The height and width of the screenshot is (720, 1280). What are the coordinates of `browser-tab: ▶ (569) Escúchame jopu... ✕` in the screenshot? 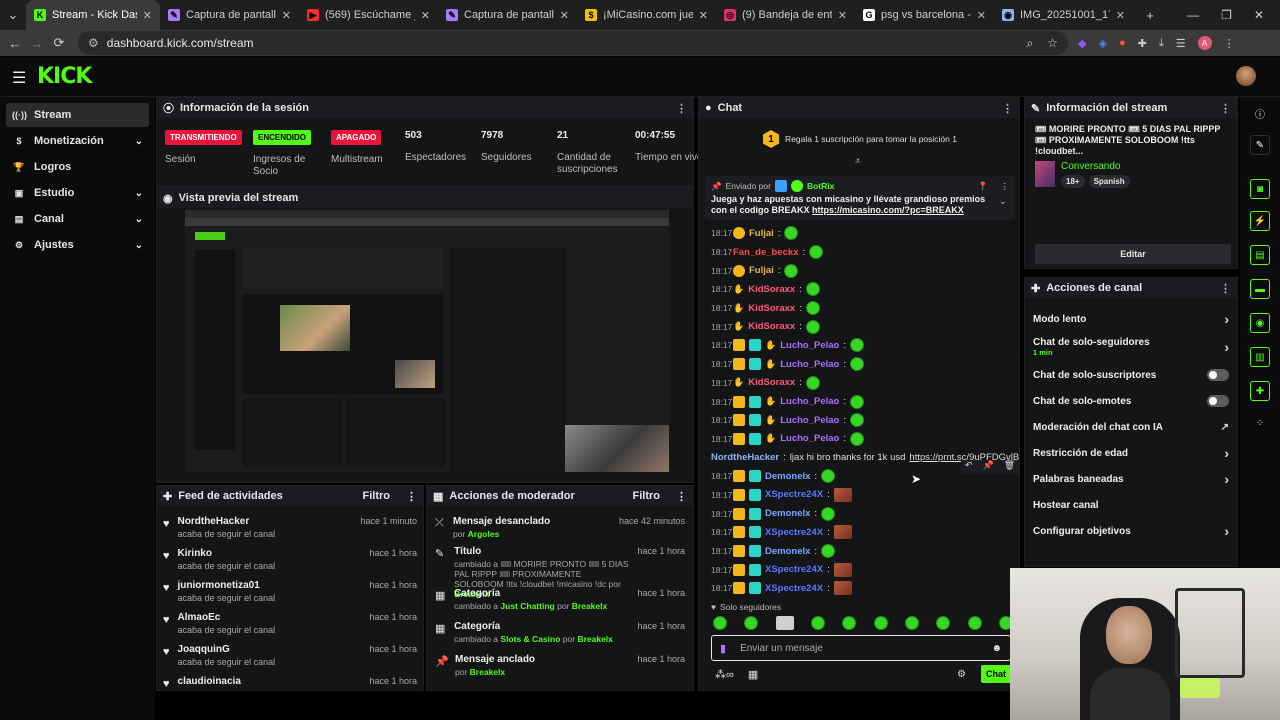 It's located at (368, 15).